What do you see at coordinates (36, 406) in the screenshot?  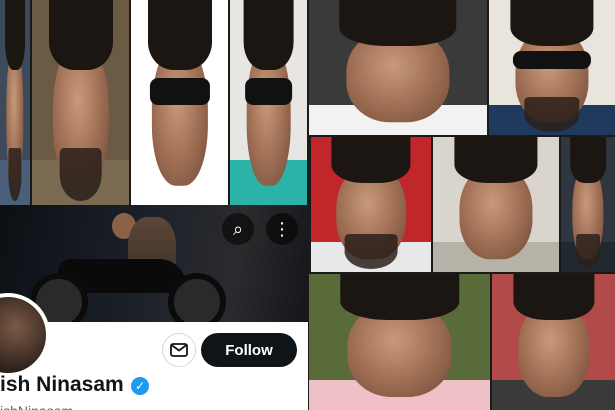 I see `profile-handle: ishNinasam` at bounding box center [36, 406].